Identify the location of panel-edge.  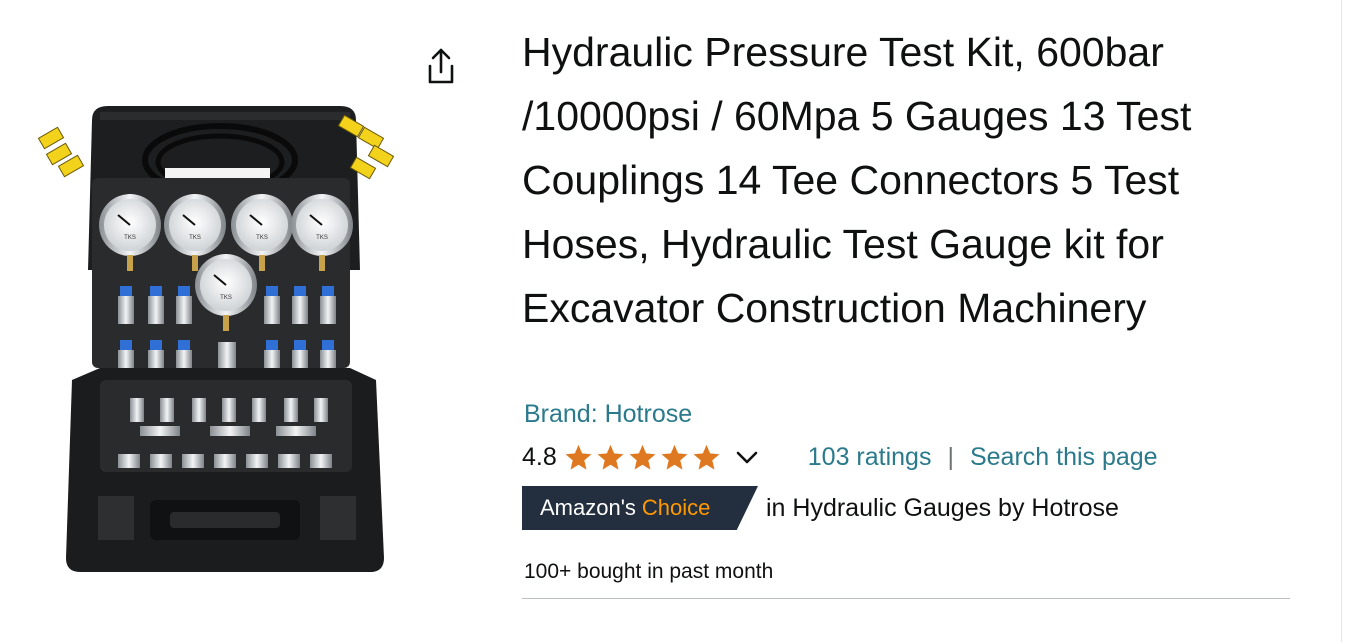
(1341, 321).